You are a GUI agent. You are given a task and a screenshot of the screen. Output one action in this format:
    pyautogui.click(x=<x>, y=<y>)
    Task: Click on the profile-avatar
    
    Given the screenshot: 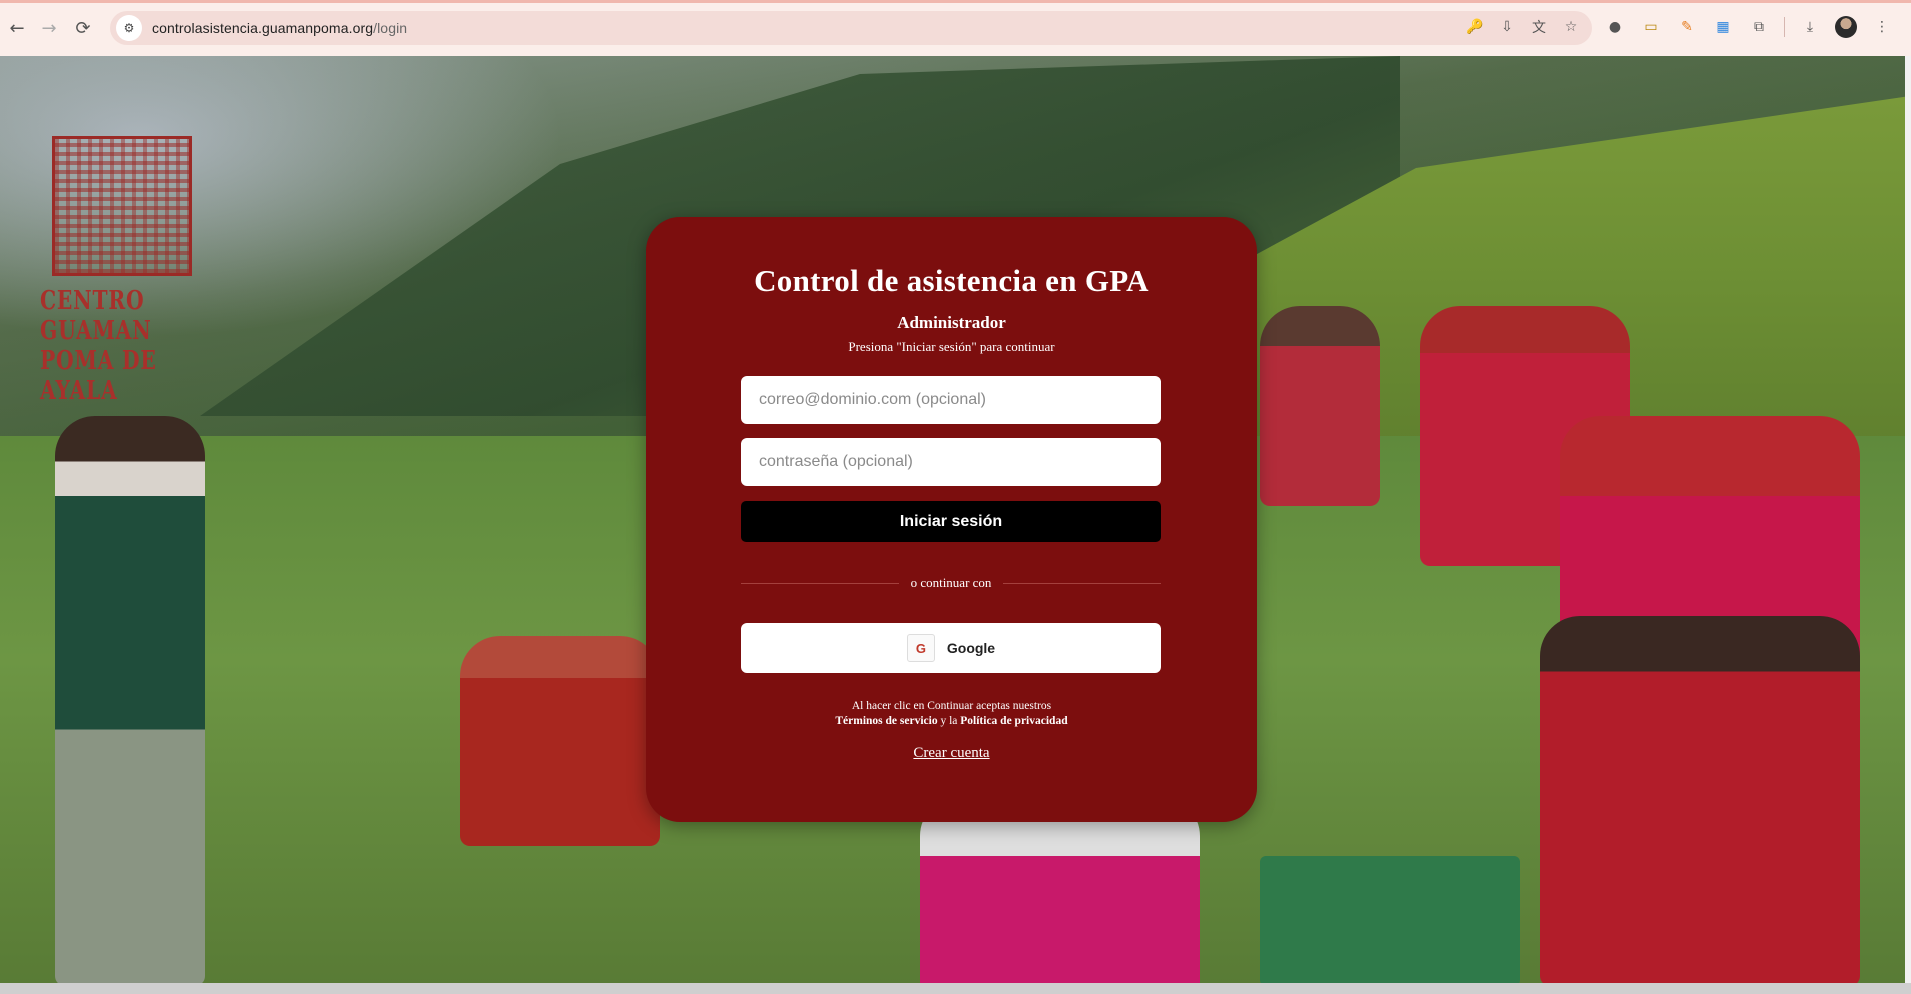 What is the action you would take?
    pyautogui.click(x=1846, y=27)
    